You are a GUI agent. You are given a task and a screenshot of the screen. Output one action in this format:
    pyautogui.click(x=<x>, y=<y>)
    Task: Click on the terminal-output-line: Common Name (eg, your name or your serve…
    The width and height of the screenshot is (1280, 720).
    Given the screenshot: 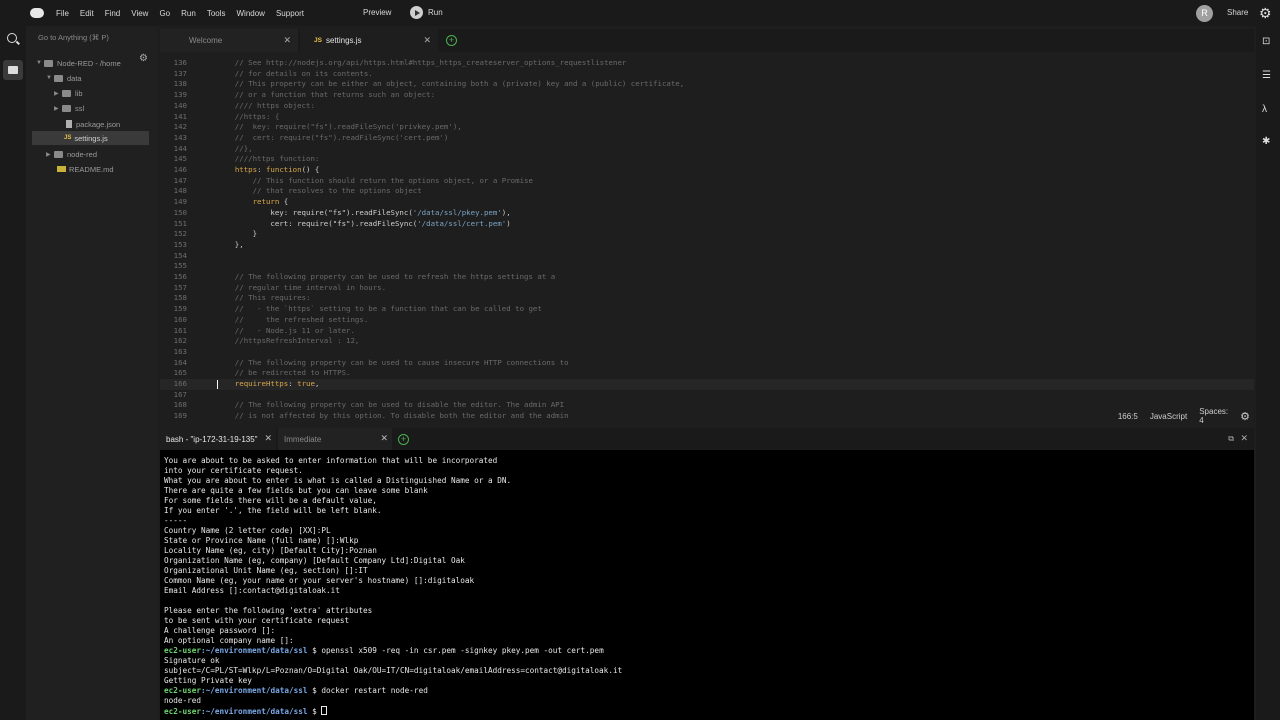 What is the action you would take?
    pyautogui.click(x=319, y=580)
    